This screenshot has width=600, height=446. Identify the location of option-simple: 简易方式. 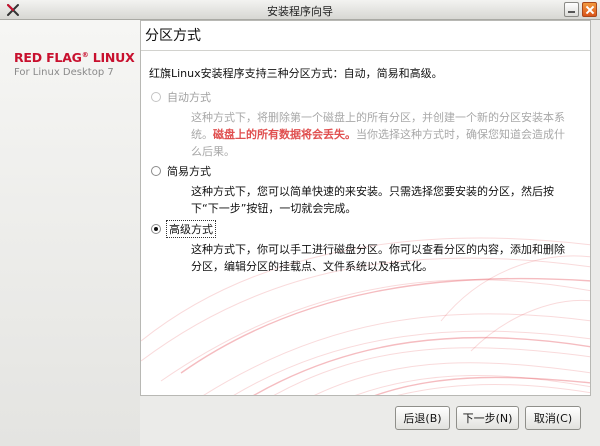
(181, 171).